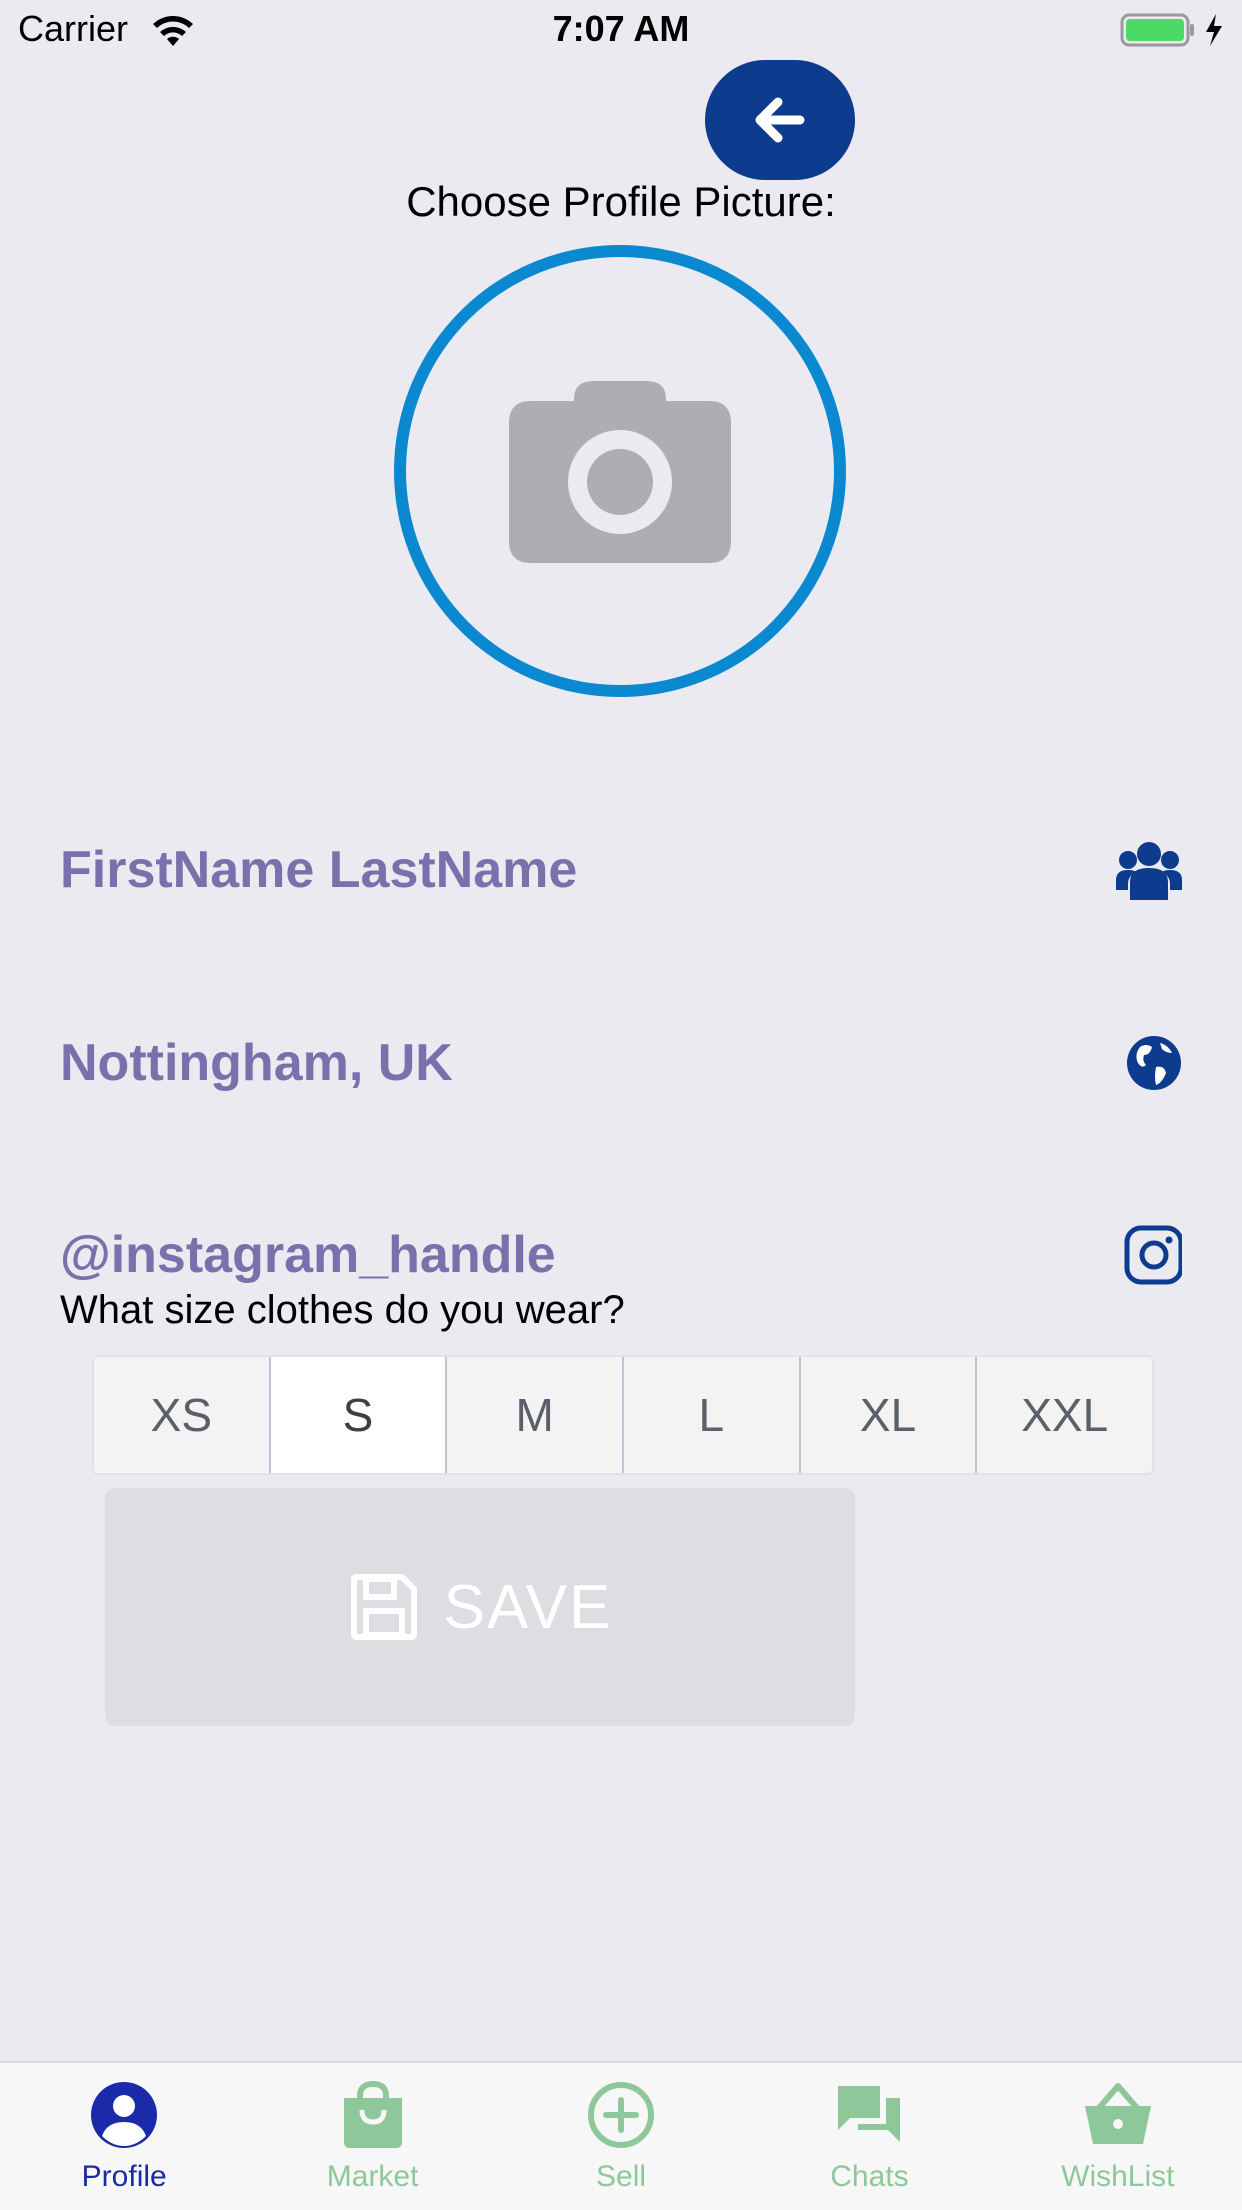 This screenshot has height=2210, width=1242. I want to click on chat-bubbles-icon, so click(869, 2114).